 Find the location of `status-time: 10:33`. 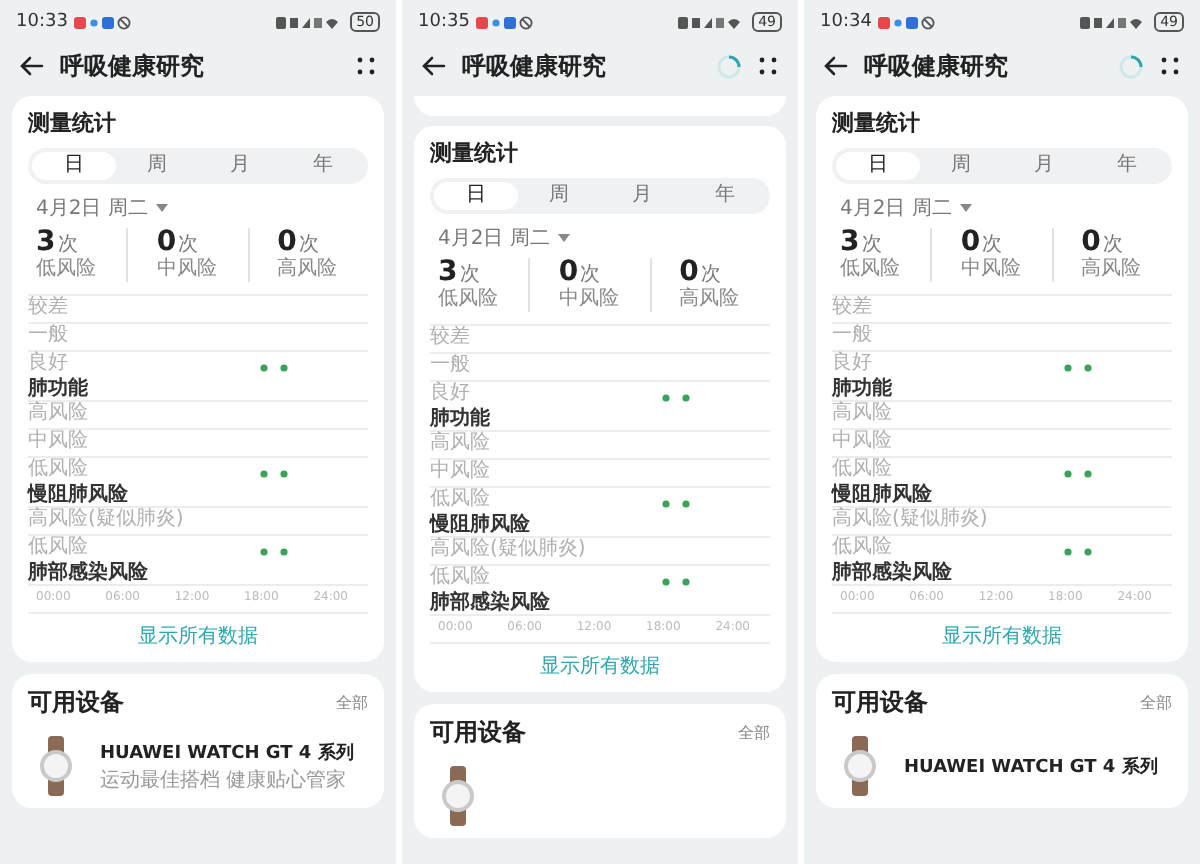

status-time: 10:33 is located at coordinates (42, 22).